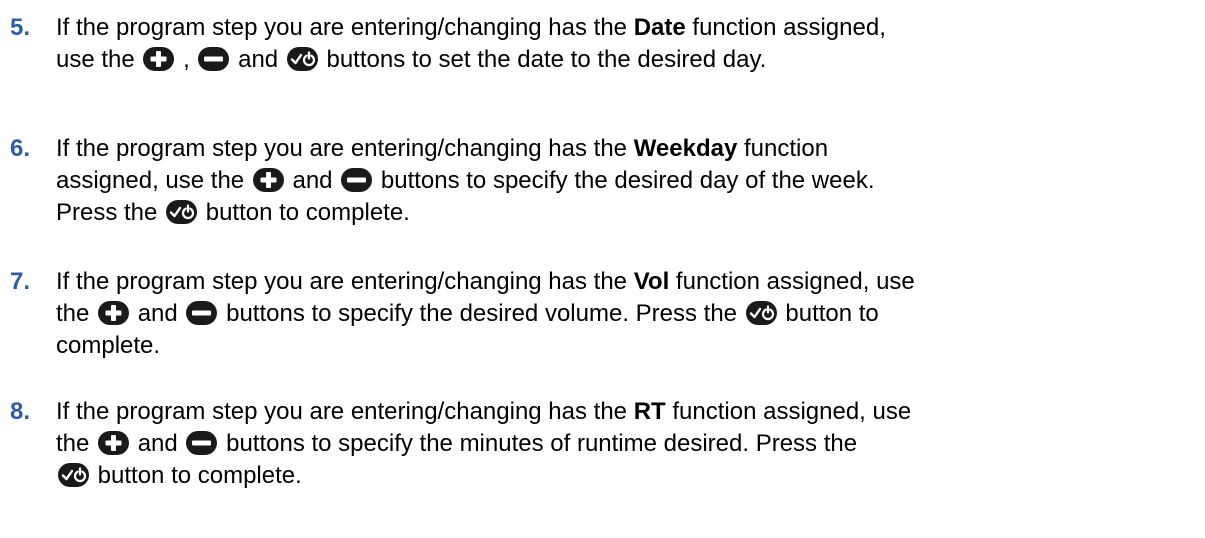  I want to click on function-name: Vol, so click(651, 281).